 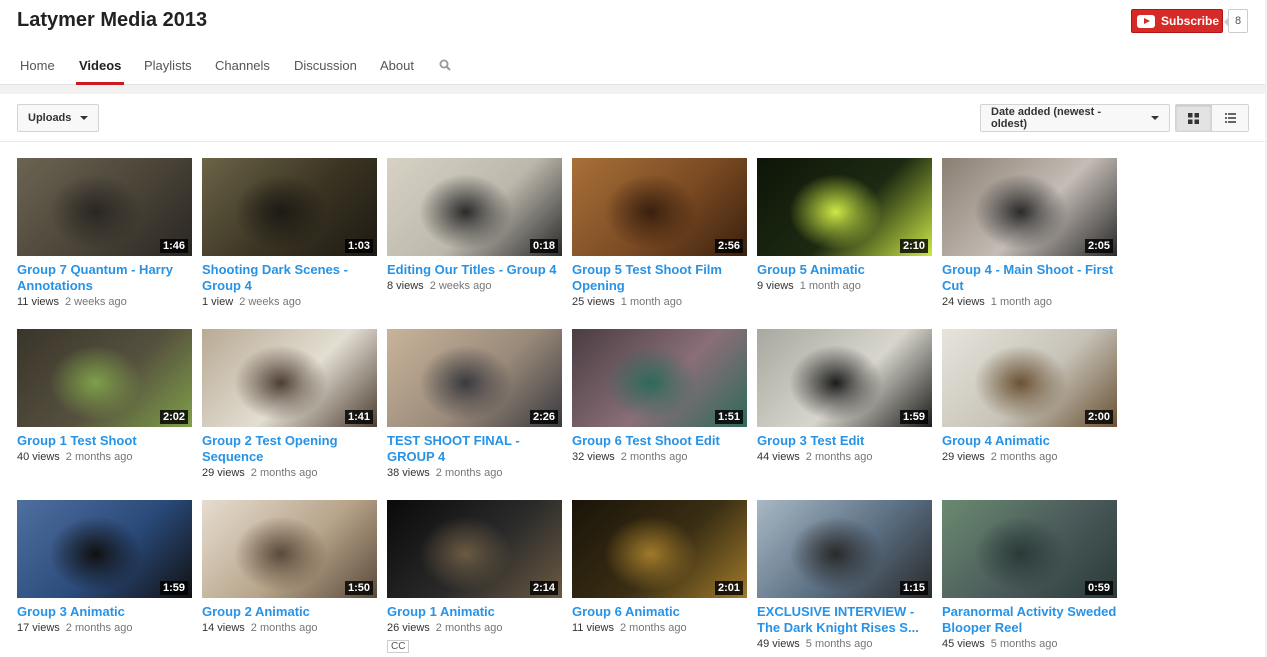 I want to click on tab-channels: Channels, so click(x=242, y=71).